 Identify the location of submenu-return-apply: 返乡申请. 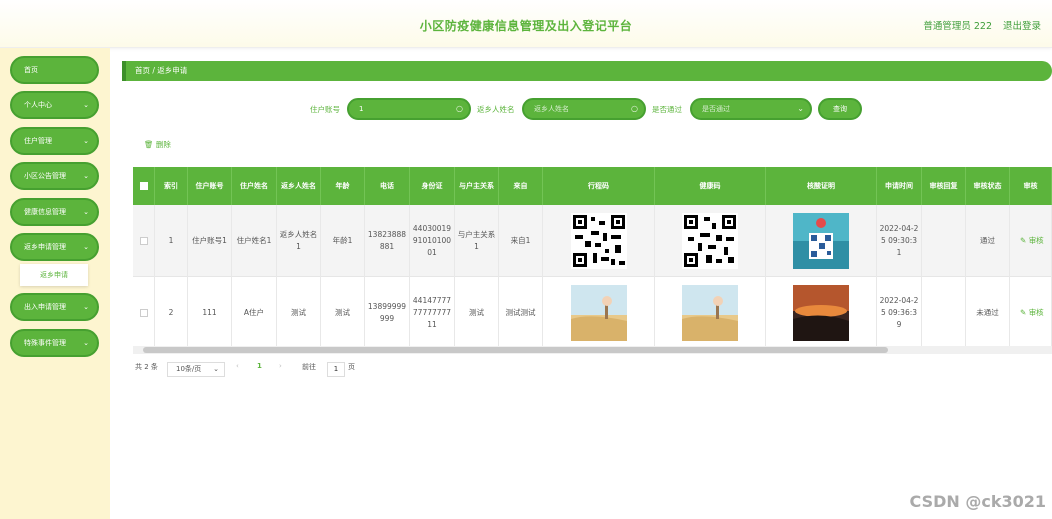
(54, 275).